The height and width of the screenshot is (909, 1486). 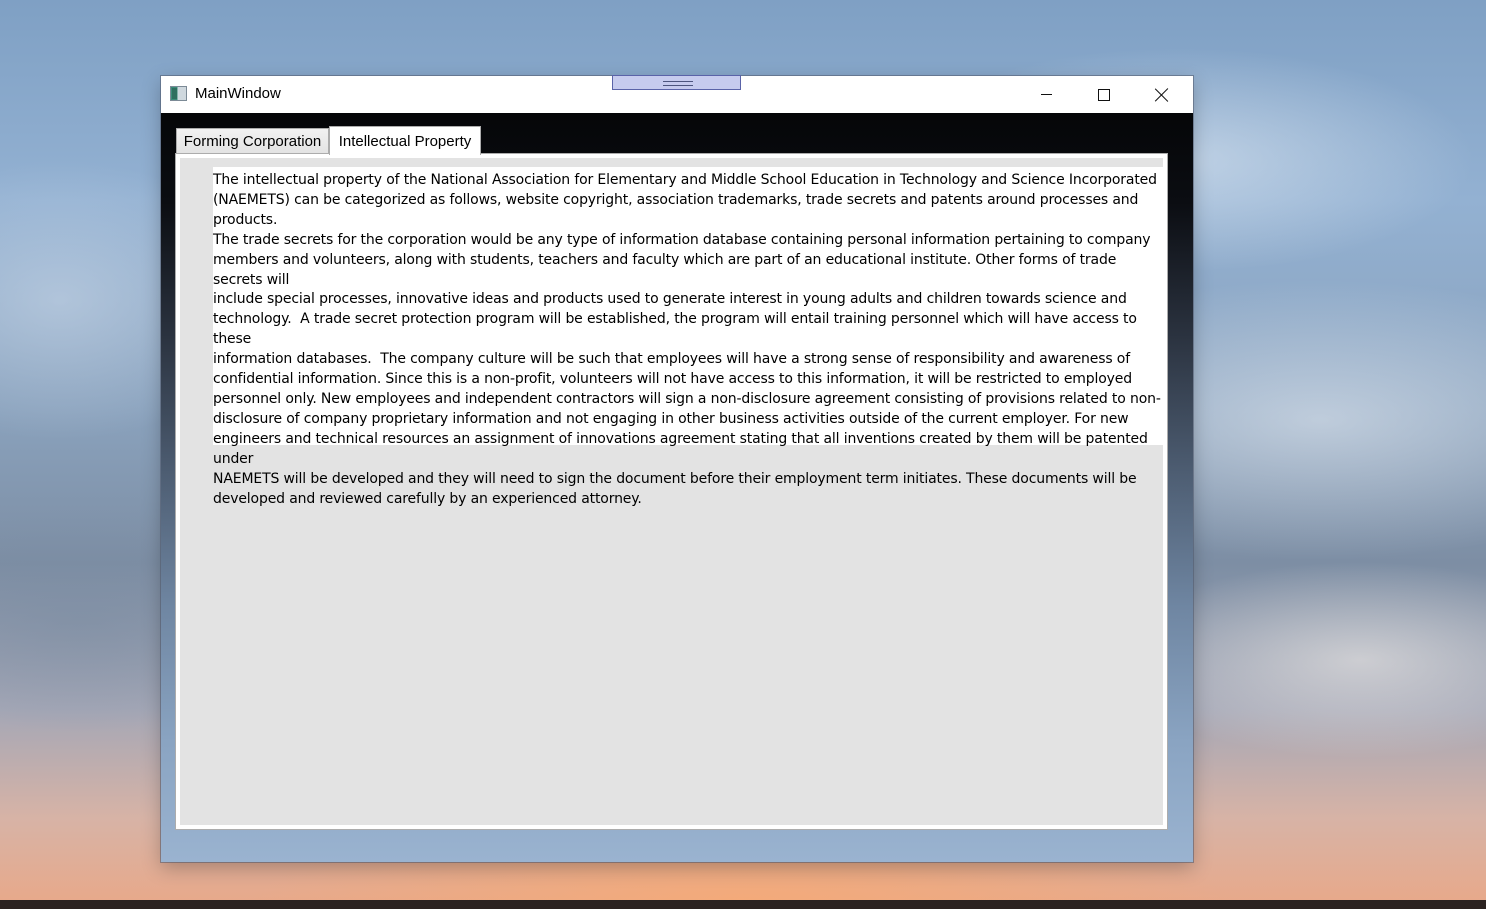 What do you see at coordinates (238, 93) in the screenshot?
I see `window-title: MainWindow` at bounding box center [238, 93].